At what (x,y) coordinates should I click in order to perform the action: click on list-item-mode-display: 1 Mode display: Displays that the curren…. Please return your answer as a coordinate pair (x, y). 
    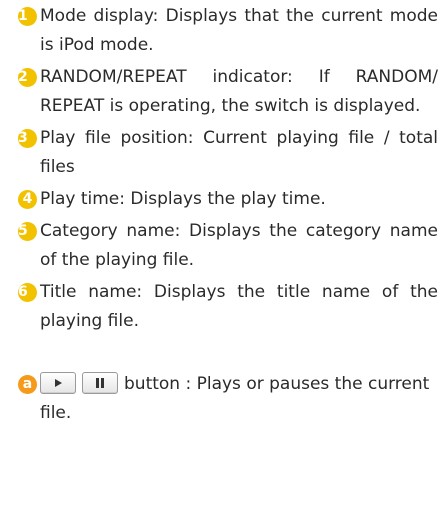
    Looking at the image, I should click on (223, 31).